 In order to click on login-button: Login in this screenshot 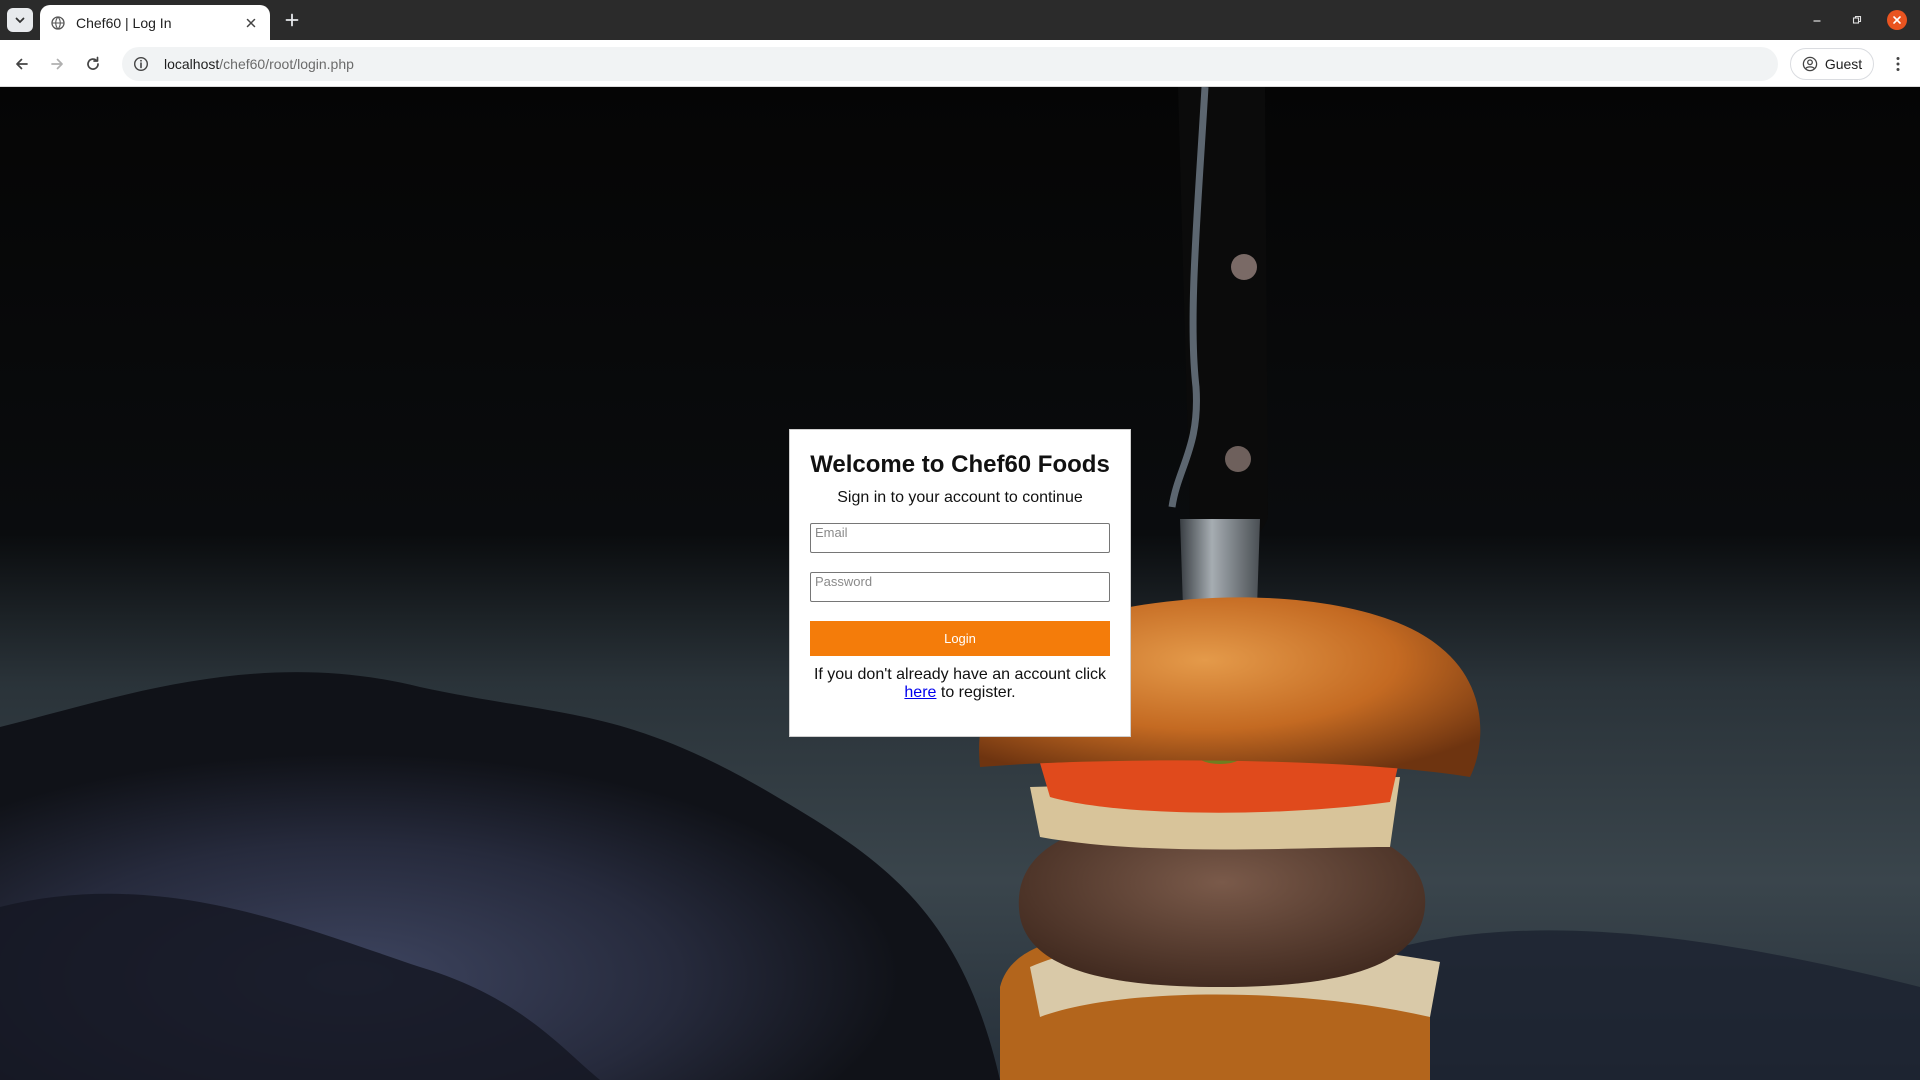, I will do `click(960, 638)`.